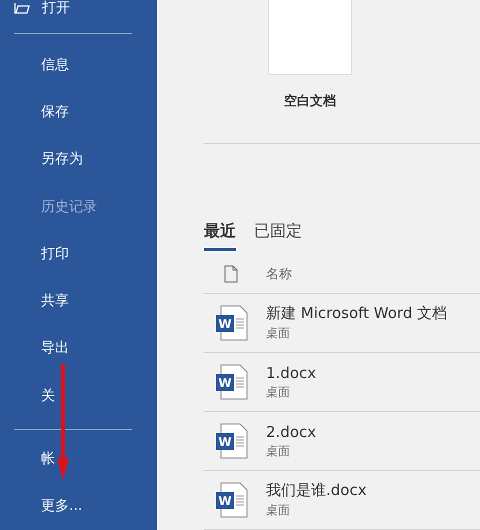  I want to click on recent-file-item: W 1.docx 桌面, so click(342, 382).